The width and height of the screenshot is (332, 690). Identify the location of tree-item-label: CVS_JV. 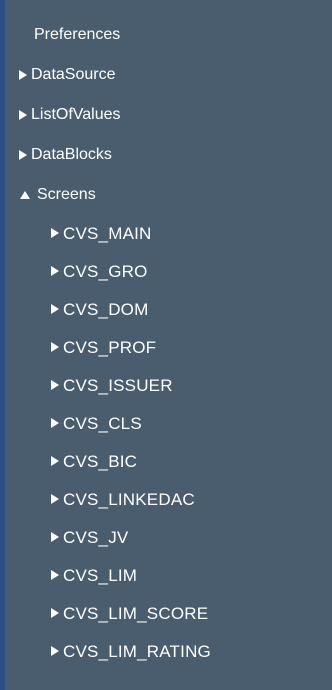
(96, 537).